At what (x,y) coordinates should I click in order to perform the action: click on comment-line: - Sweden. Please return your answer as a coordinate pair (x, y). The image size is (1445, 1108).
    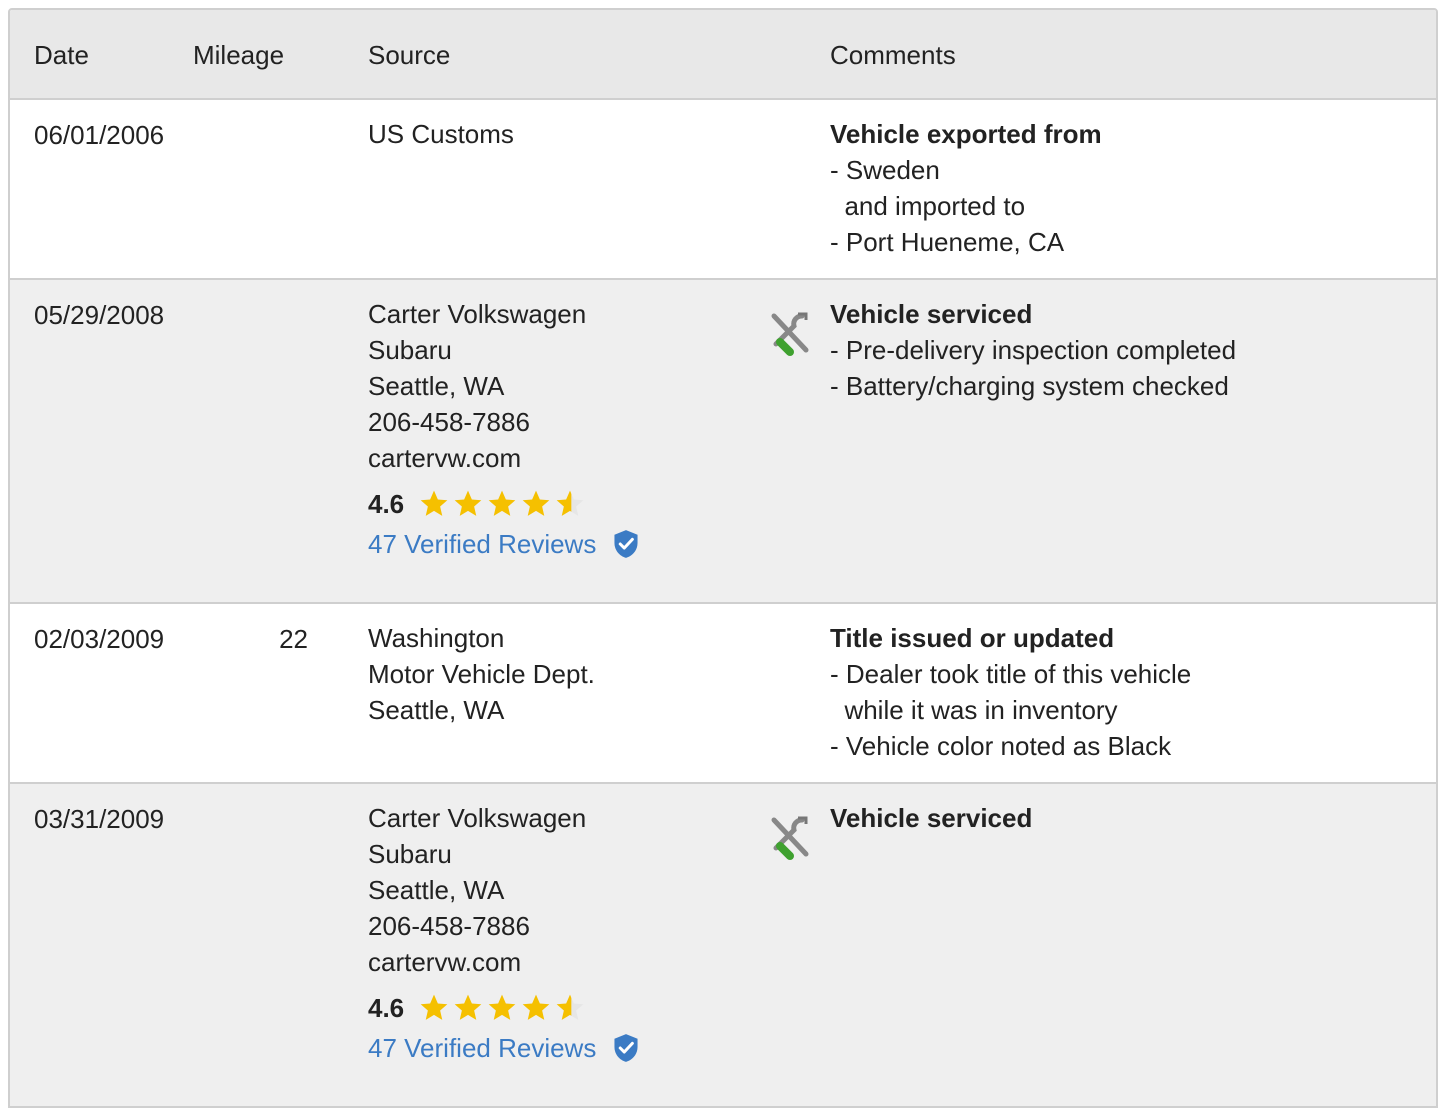
    Looking at the image, I should click on (885, 170).